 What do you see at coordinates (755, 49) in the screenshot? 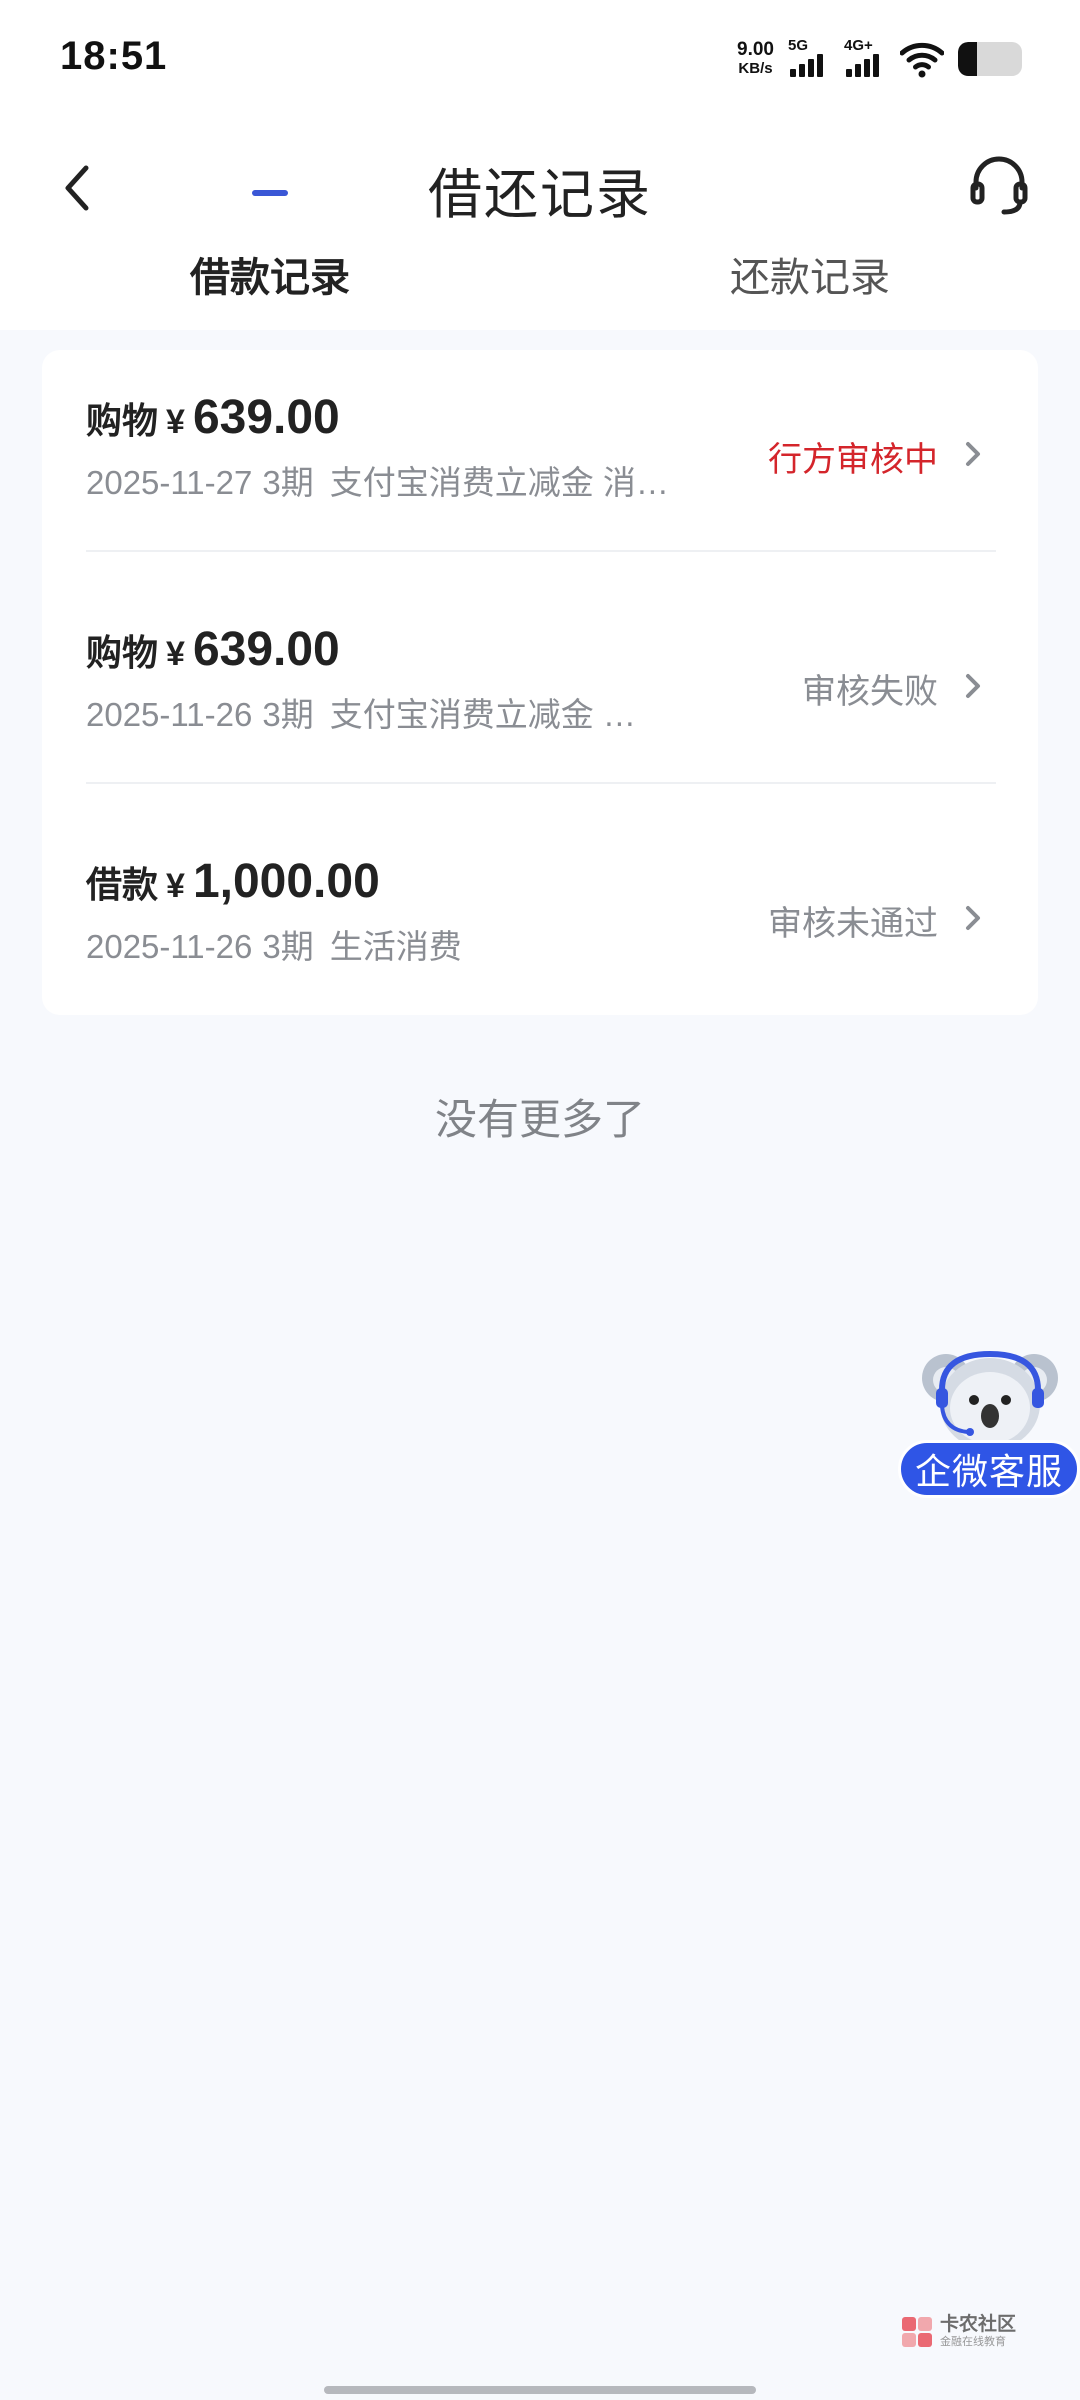
I see `network-speed-value: 9.00` at bounding box center [755, 49].